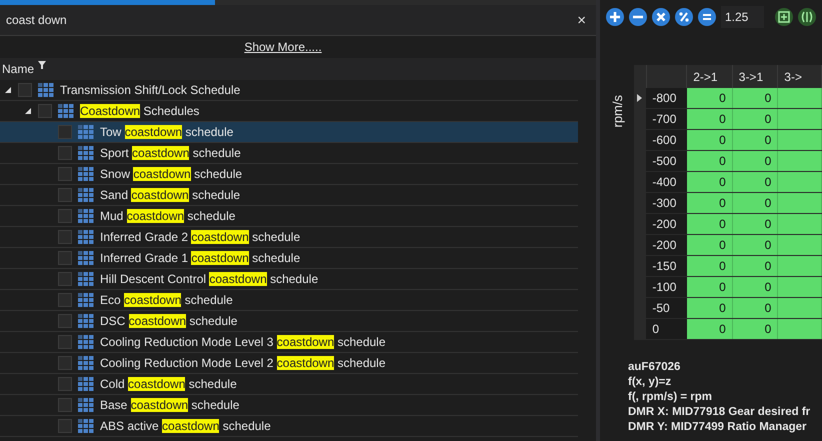  What do you see at coordinates (243, 342) in the screenshot?
I see `tree-item-label: Cooling Reduction Mode Level 3 coastdown schedule` at bounding box center [243, 342].